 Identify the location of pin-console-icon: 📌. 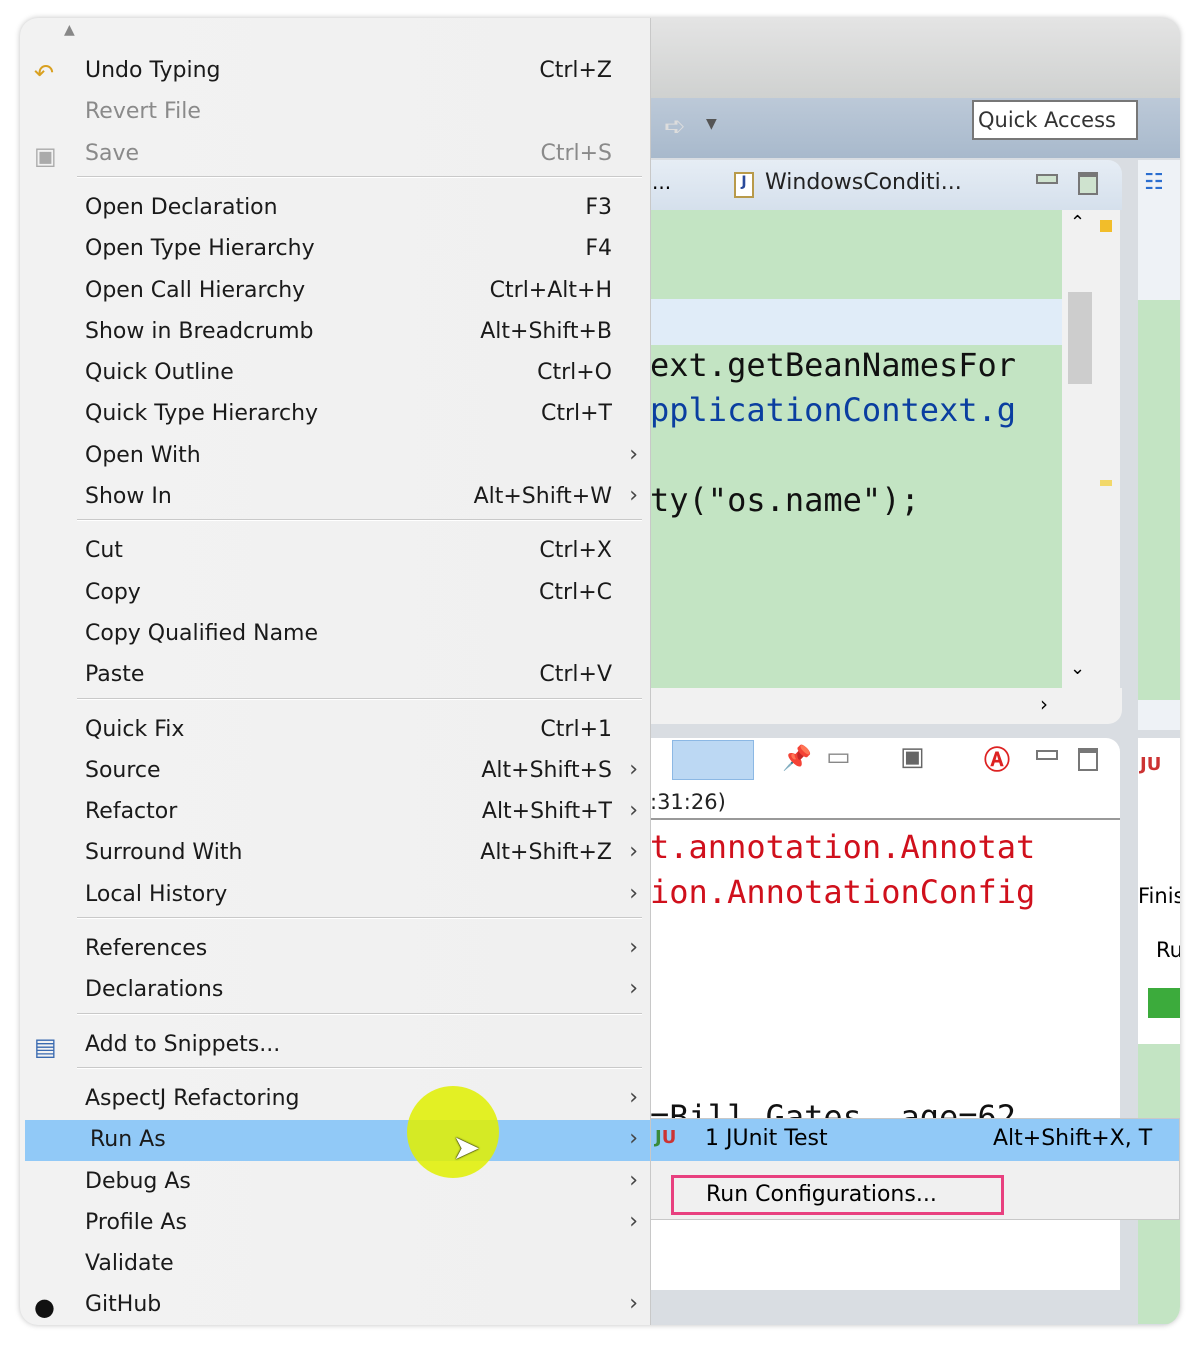
(797, 758).